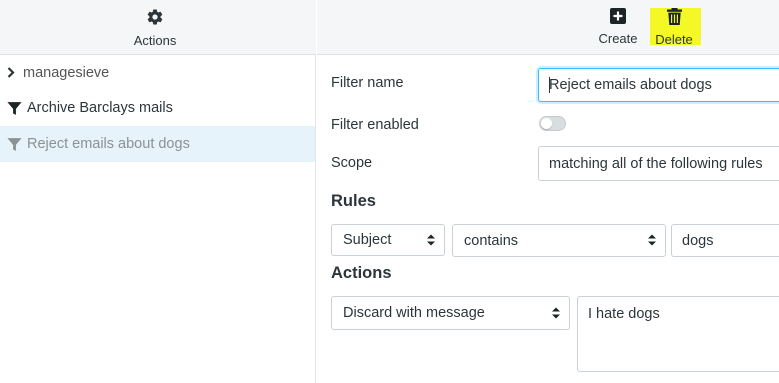 Image resolution: width=779 pixels, height=383 pixels. I want to click on delete-label: Delete, so click(674, 39).